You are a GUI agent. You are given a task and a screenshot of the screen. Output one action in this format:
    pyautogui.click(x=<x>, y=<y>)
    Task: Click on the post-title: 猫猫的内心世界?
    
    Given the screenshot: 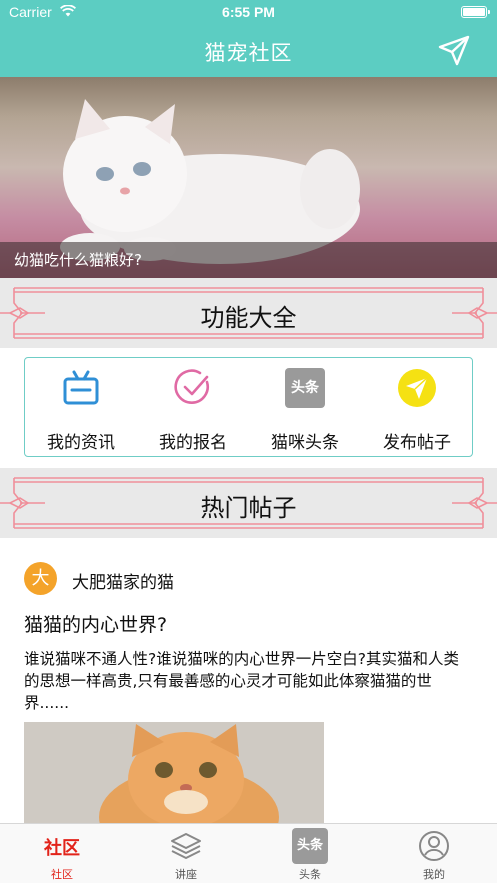 What is the action you would take?
    pyautogui.click(x=95, y=623)
    